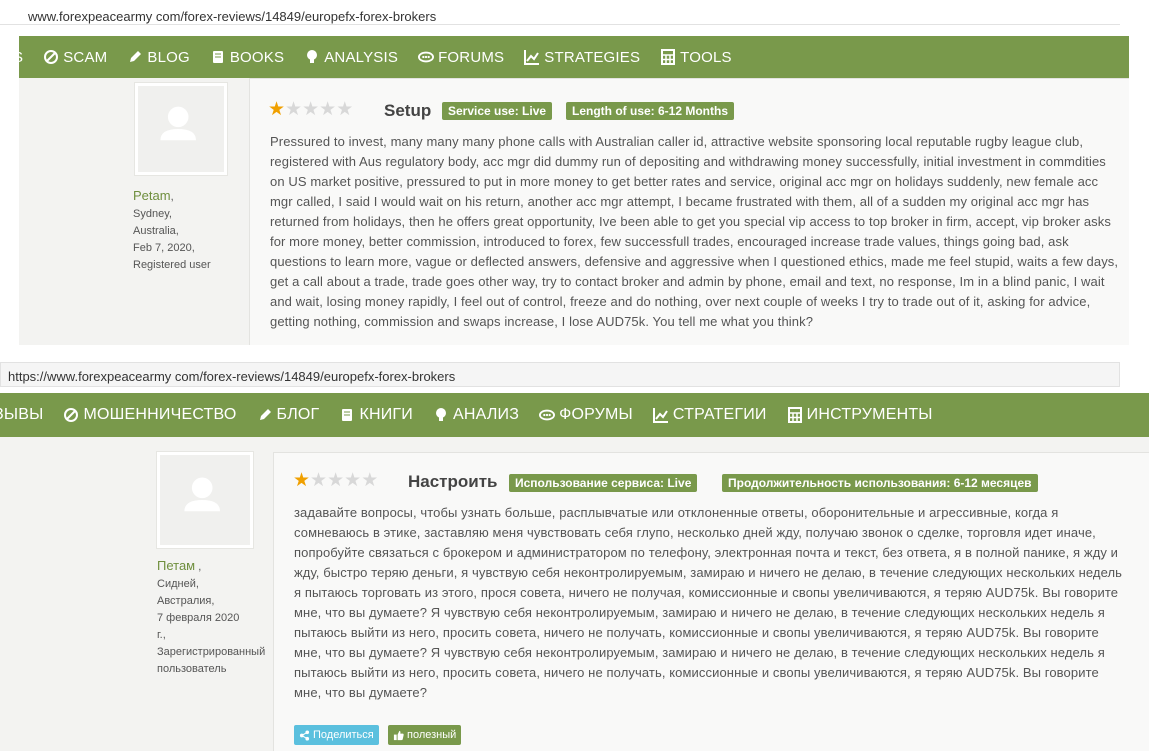 Image resolution: width=1149 pixels, height=751 pixels. Describe the element at coordinates (497, 111) in the screenshot. I see `service-use-badge: Service use: Live` at that location.